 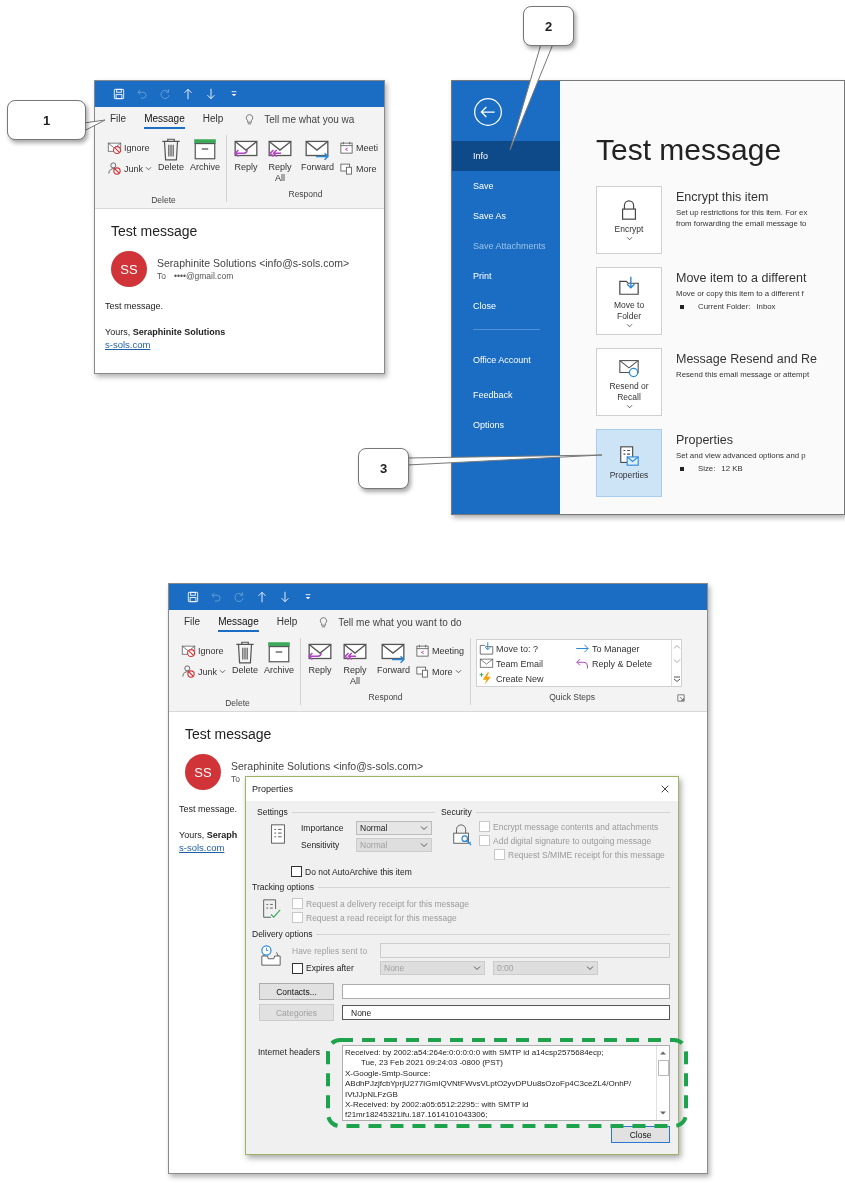 I want to click on checkbox-option: Do not AutoArchive this item, so click(x=480, y=871).